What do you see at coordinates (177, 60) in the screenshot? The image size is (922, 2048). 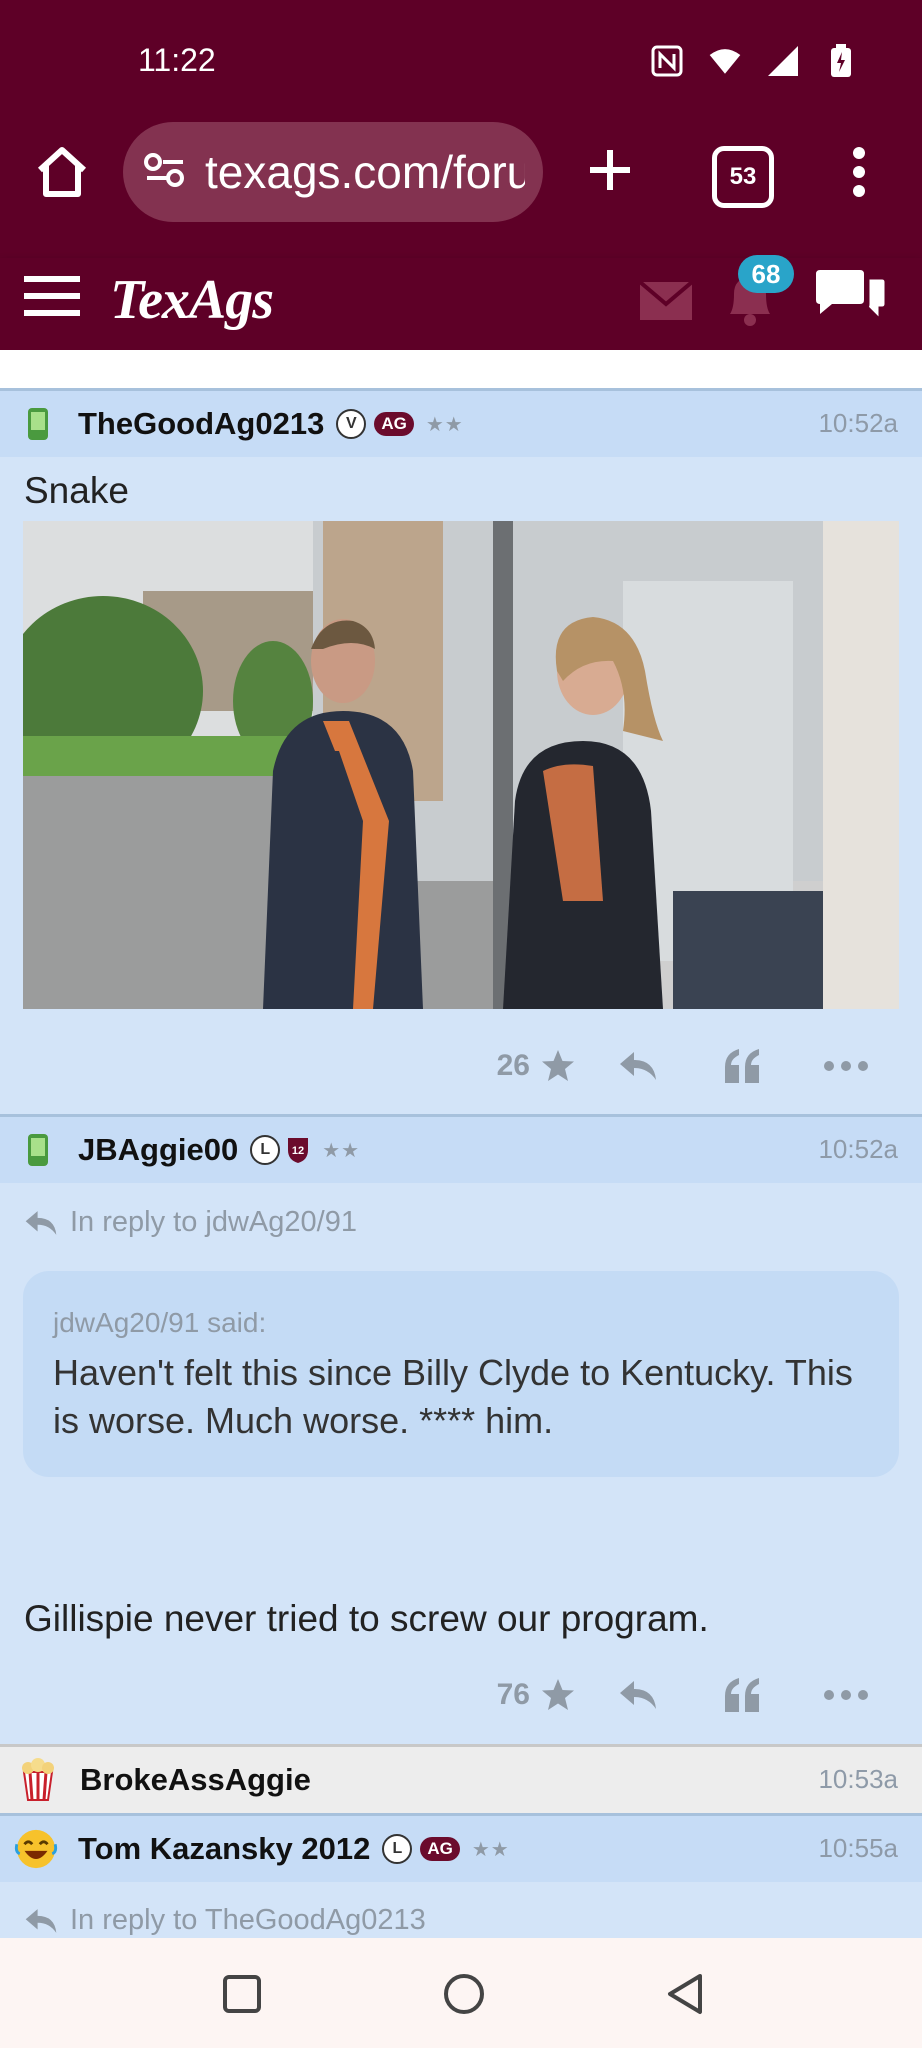 I see `status-time: 11:22` at bounding box center [177, 60].